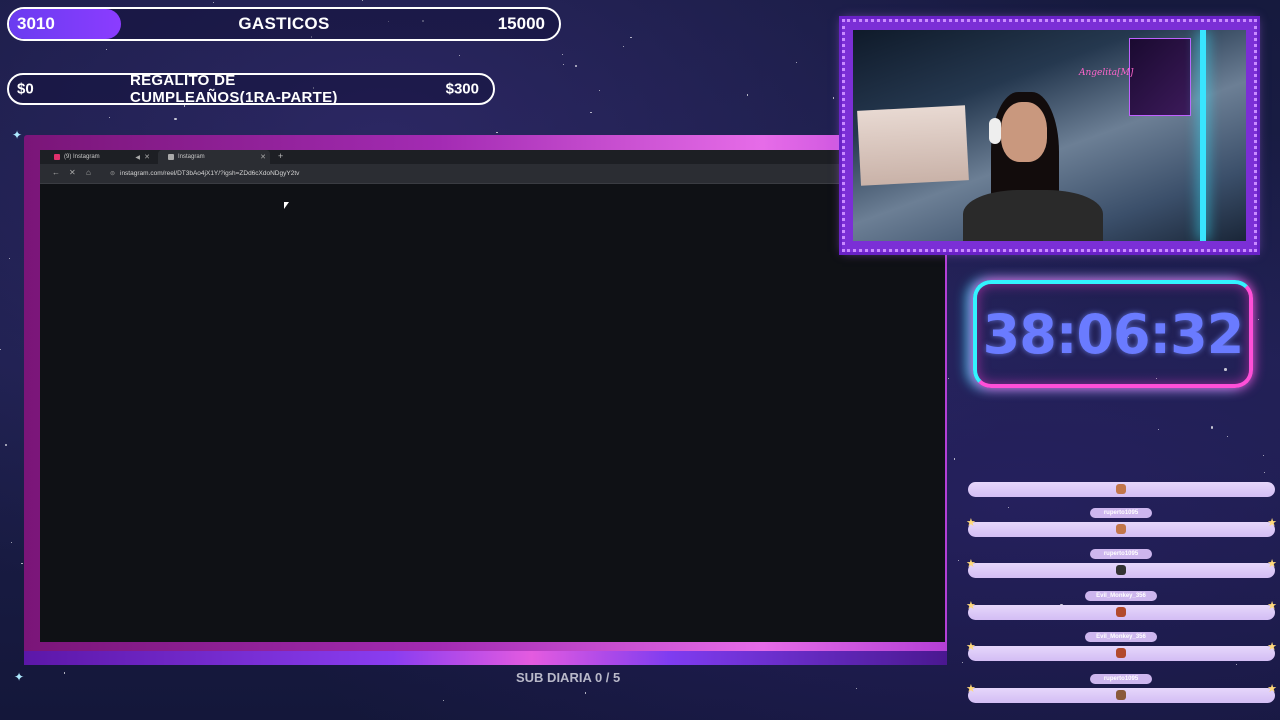 This screenshot has width=1280, height=720. I want to click on streamer-face, so click(1024, 132).